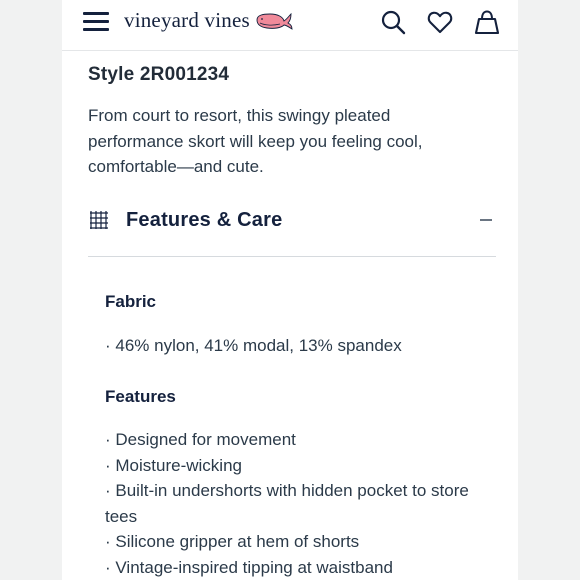 Image resolution: width=580 pixels, height=580 pixels. What do you see at coordinates (96, 22) in the screenshot?
I see `menu-icon` at bounding box center [96, 22].